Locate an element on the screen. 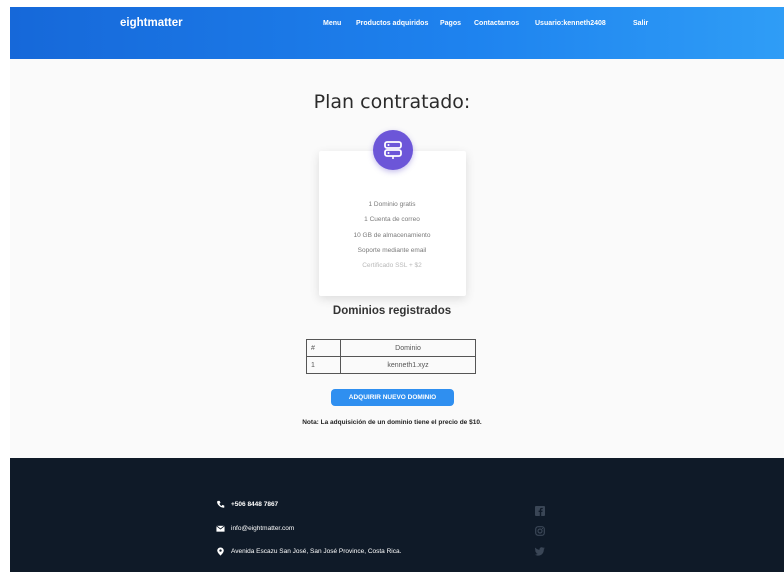 This screenshot has width=784, height=572. facebook-icon is located at coordinates (540, 509).